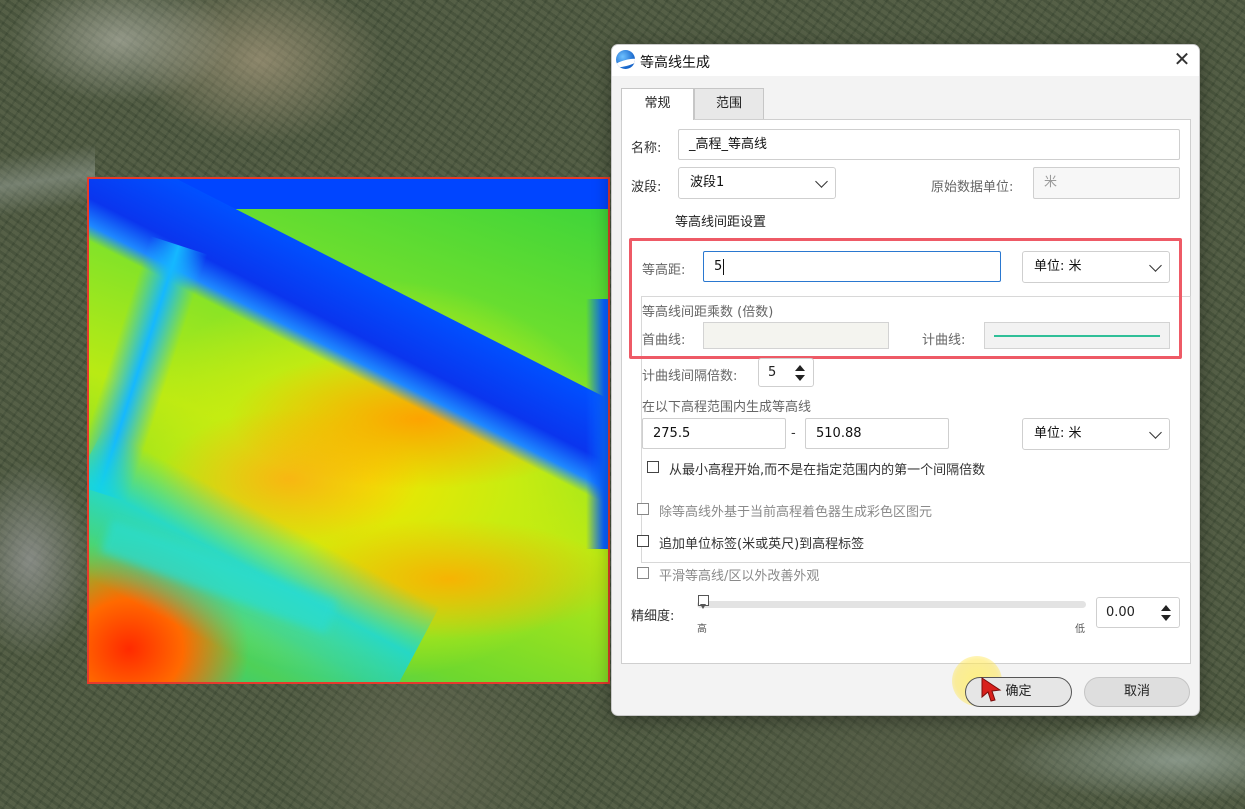  What do you see at coordinates (714, 433) in the screenshot?
I see `range-min-input: 275.5` at bounding box center [714, 433].